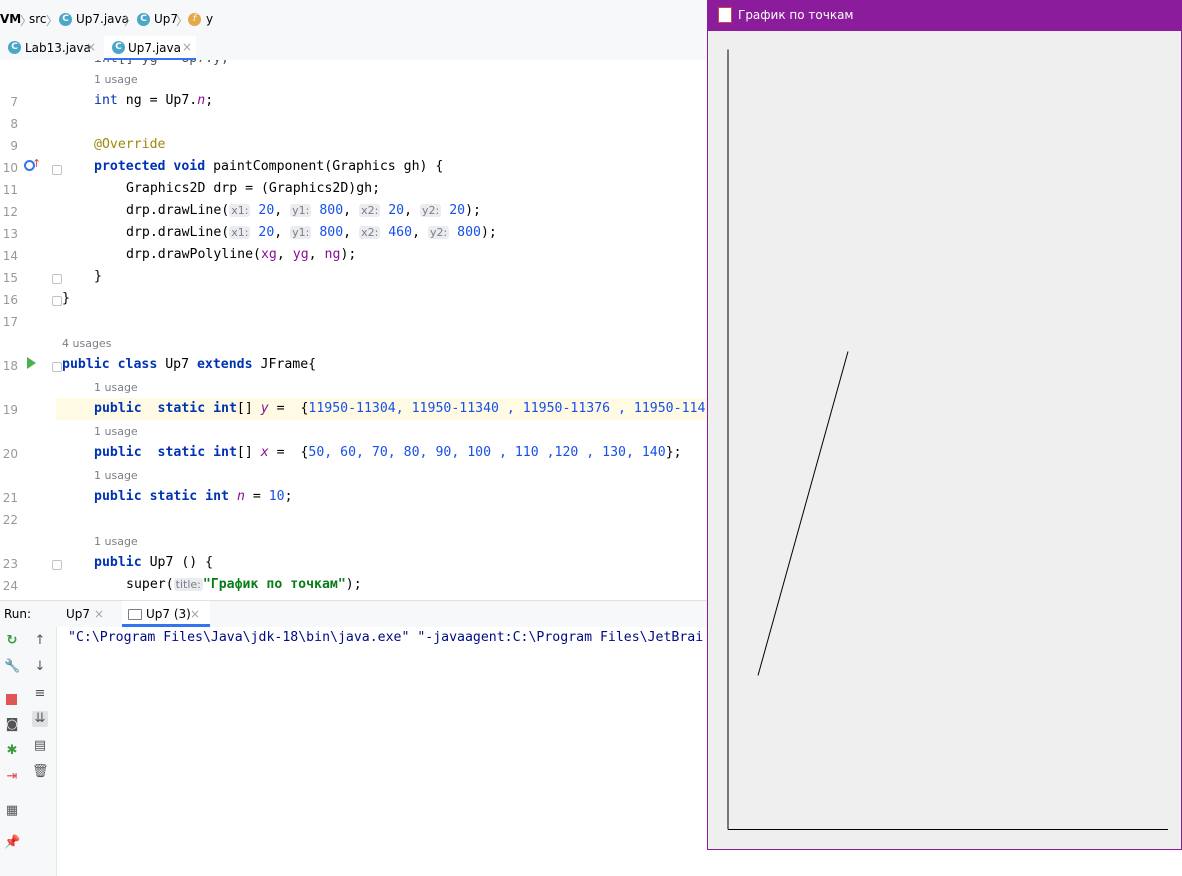  I want to click on line-number: 11, so click(10, 190).